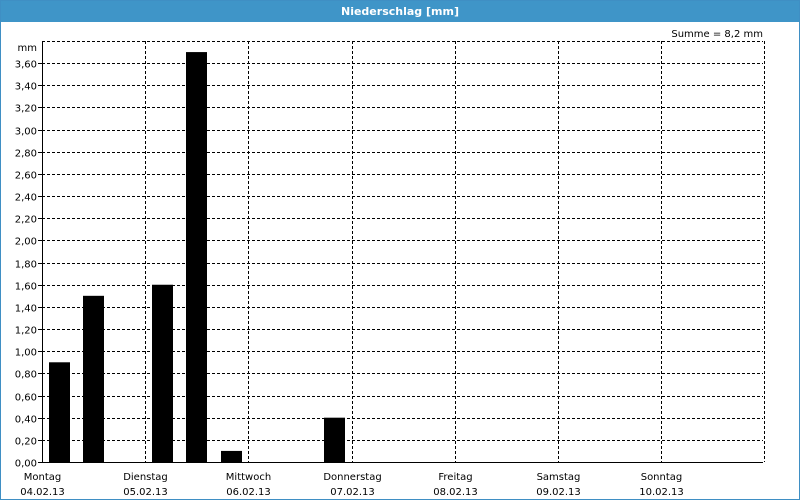 The image size is (800, 500). What do you see at coordinates (248, 477) in the screenshot?
I see `x-tick-day-name: Mittwoch` at bounding box center [248, 477].